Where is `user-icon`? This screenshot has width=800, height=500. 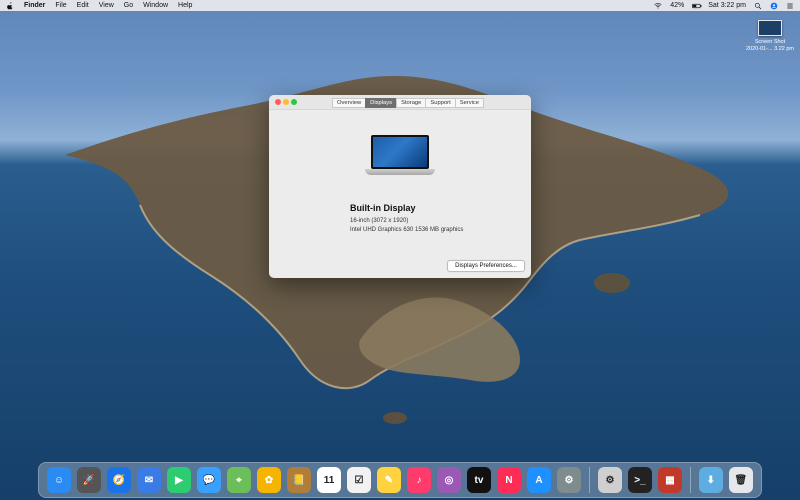 user-icon is located at coordinates (774, 6).